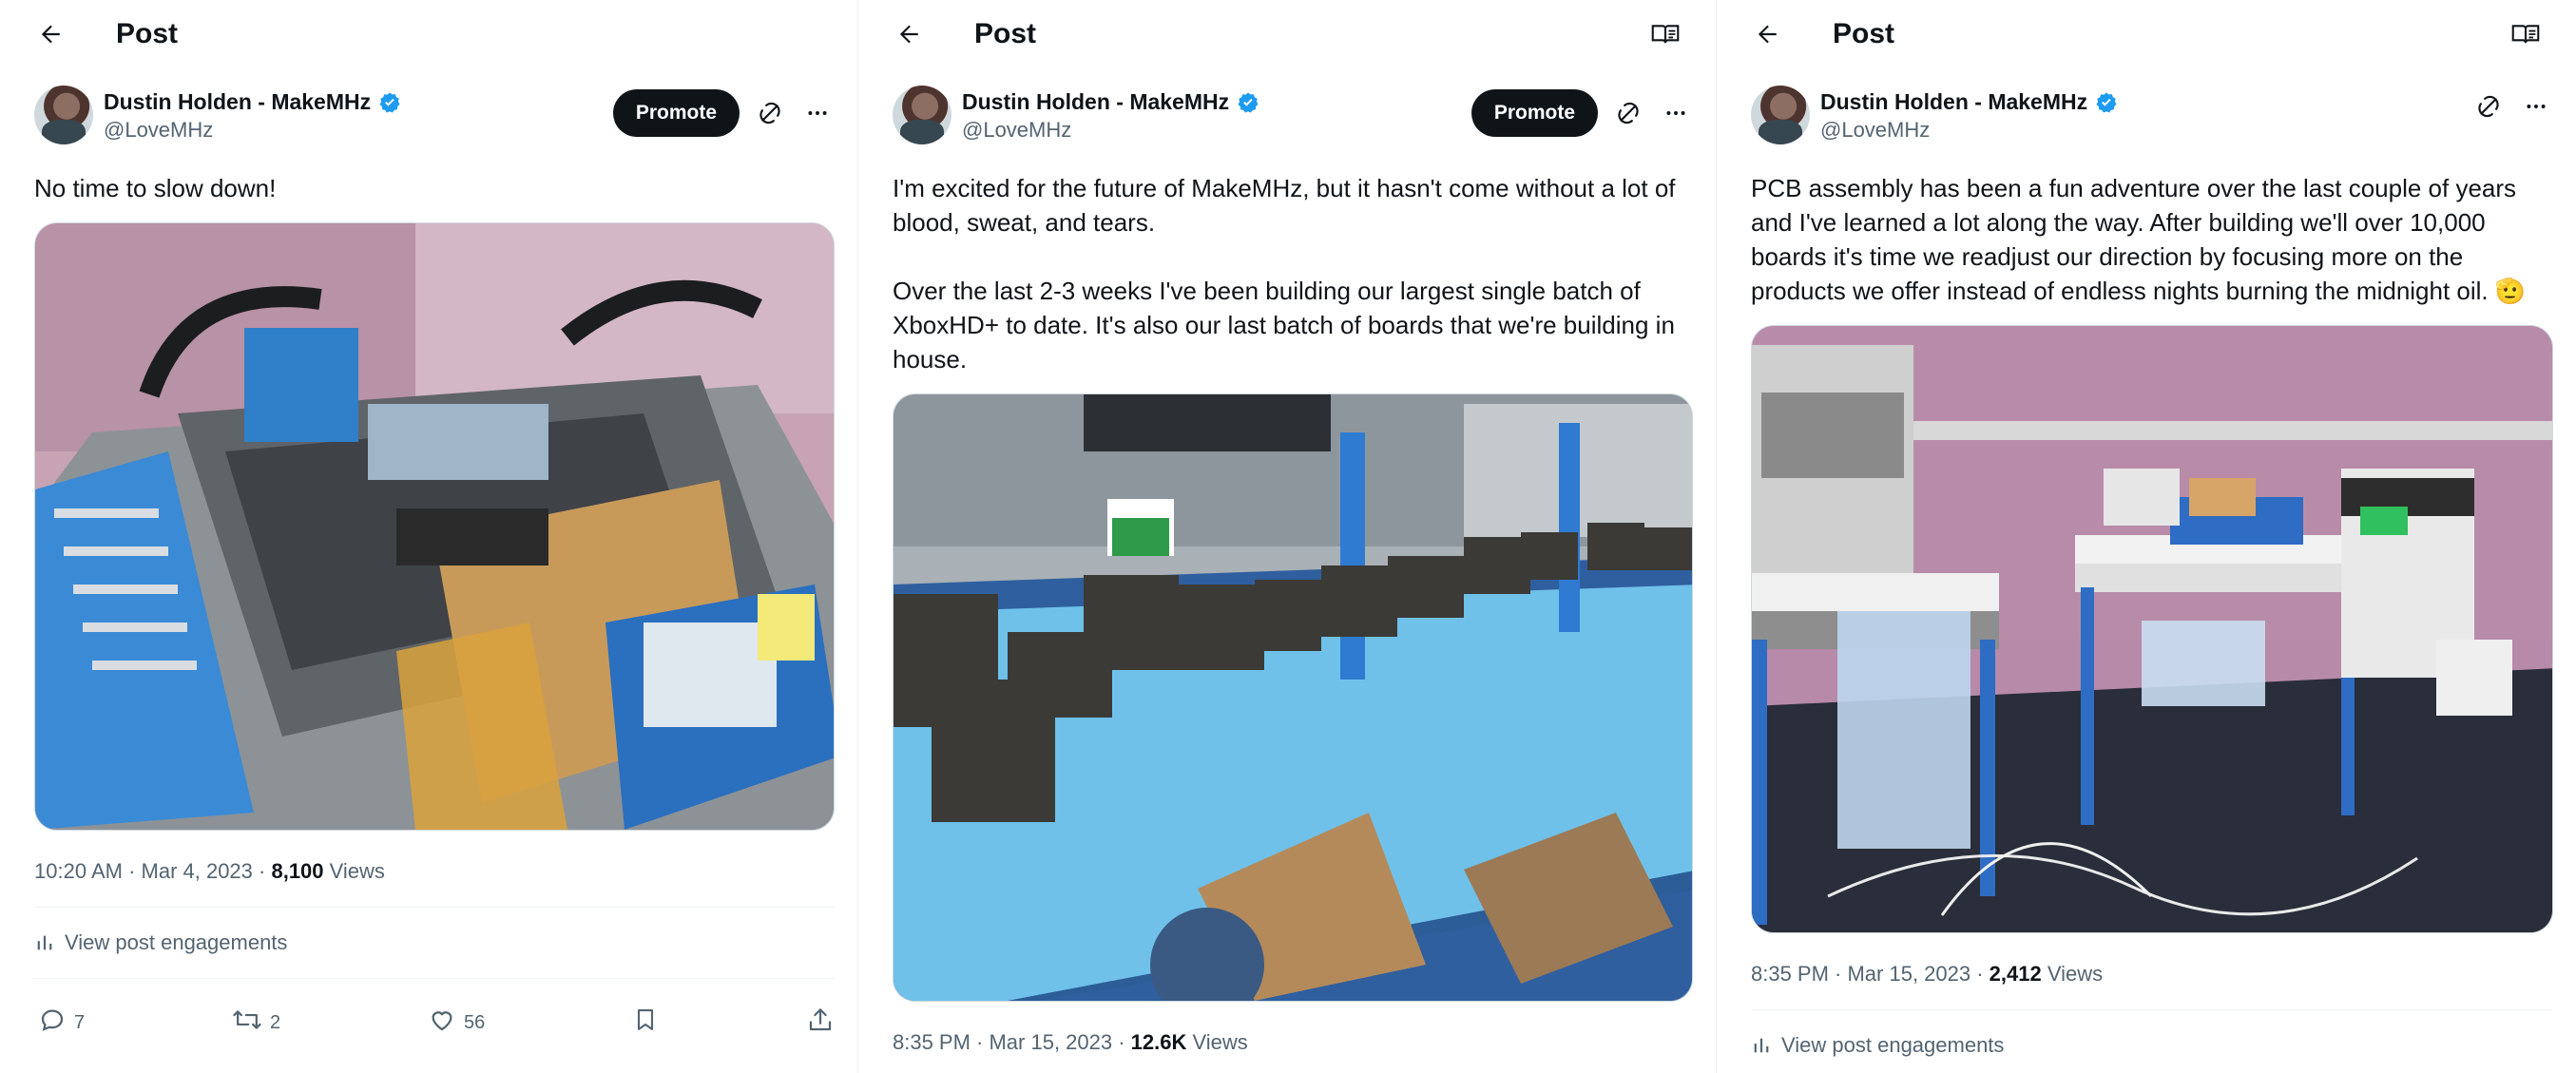  What do you see at coordinates (152, 871) in the screenshot?
I see `post-timestamp: 10:20 AM · Mar 4, 2023 ·` at bounding box center [152, 871].